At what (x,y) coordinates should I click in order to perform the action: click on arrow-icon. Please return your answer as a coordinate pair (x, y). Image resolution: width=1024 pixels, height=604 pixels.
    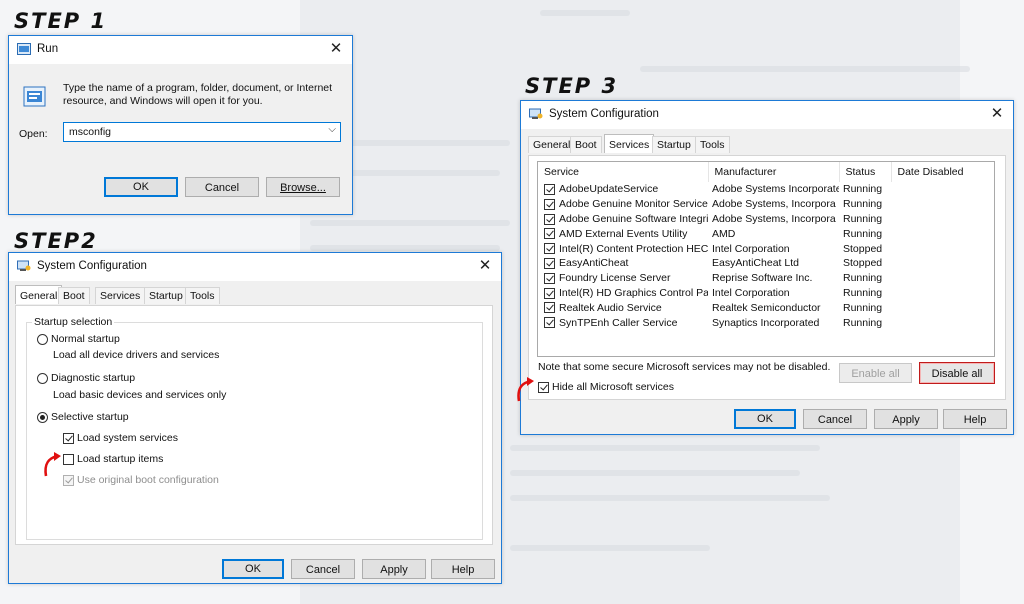
    Looking at the image, I should click on (525, 389).